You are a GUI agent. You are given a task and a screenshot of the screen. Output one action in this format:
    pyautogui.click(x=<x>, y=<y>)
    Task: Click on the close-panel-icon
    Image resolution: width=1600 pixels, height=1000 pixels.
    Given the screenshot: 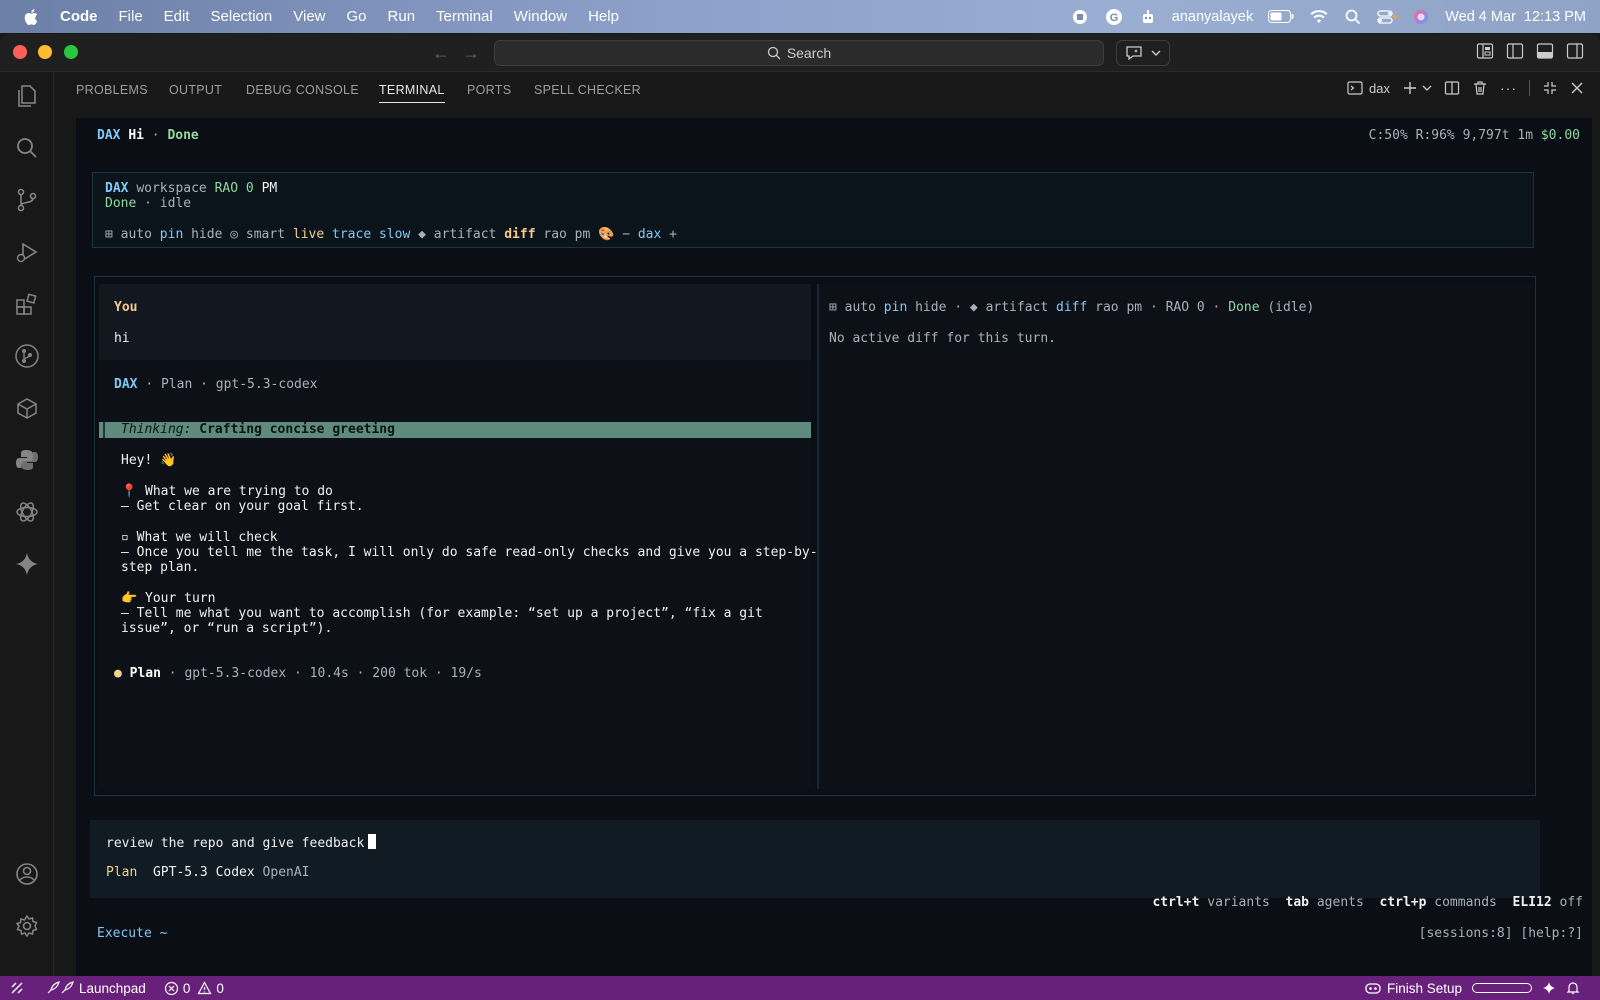 What is the action you would take?
    pyautogui.click(x=1577, y=88)
    